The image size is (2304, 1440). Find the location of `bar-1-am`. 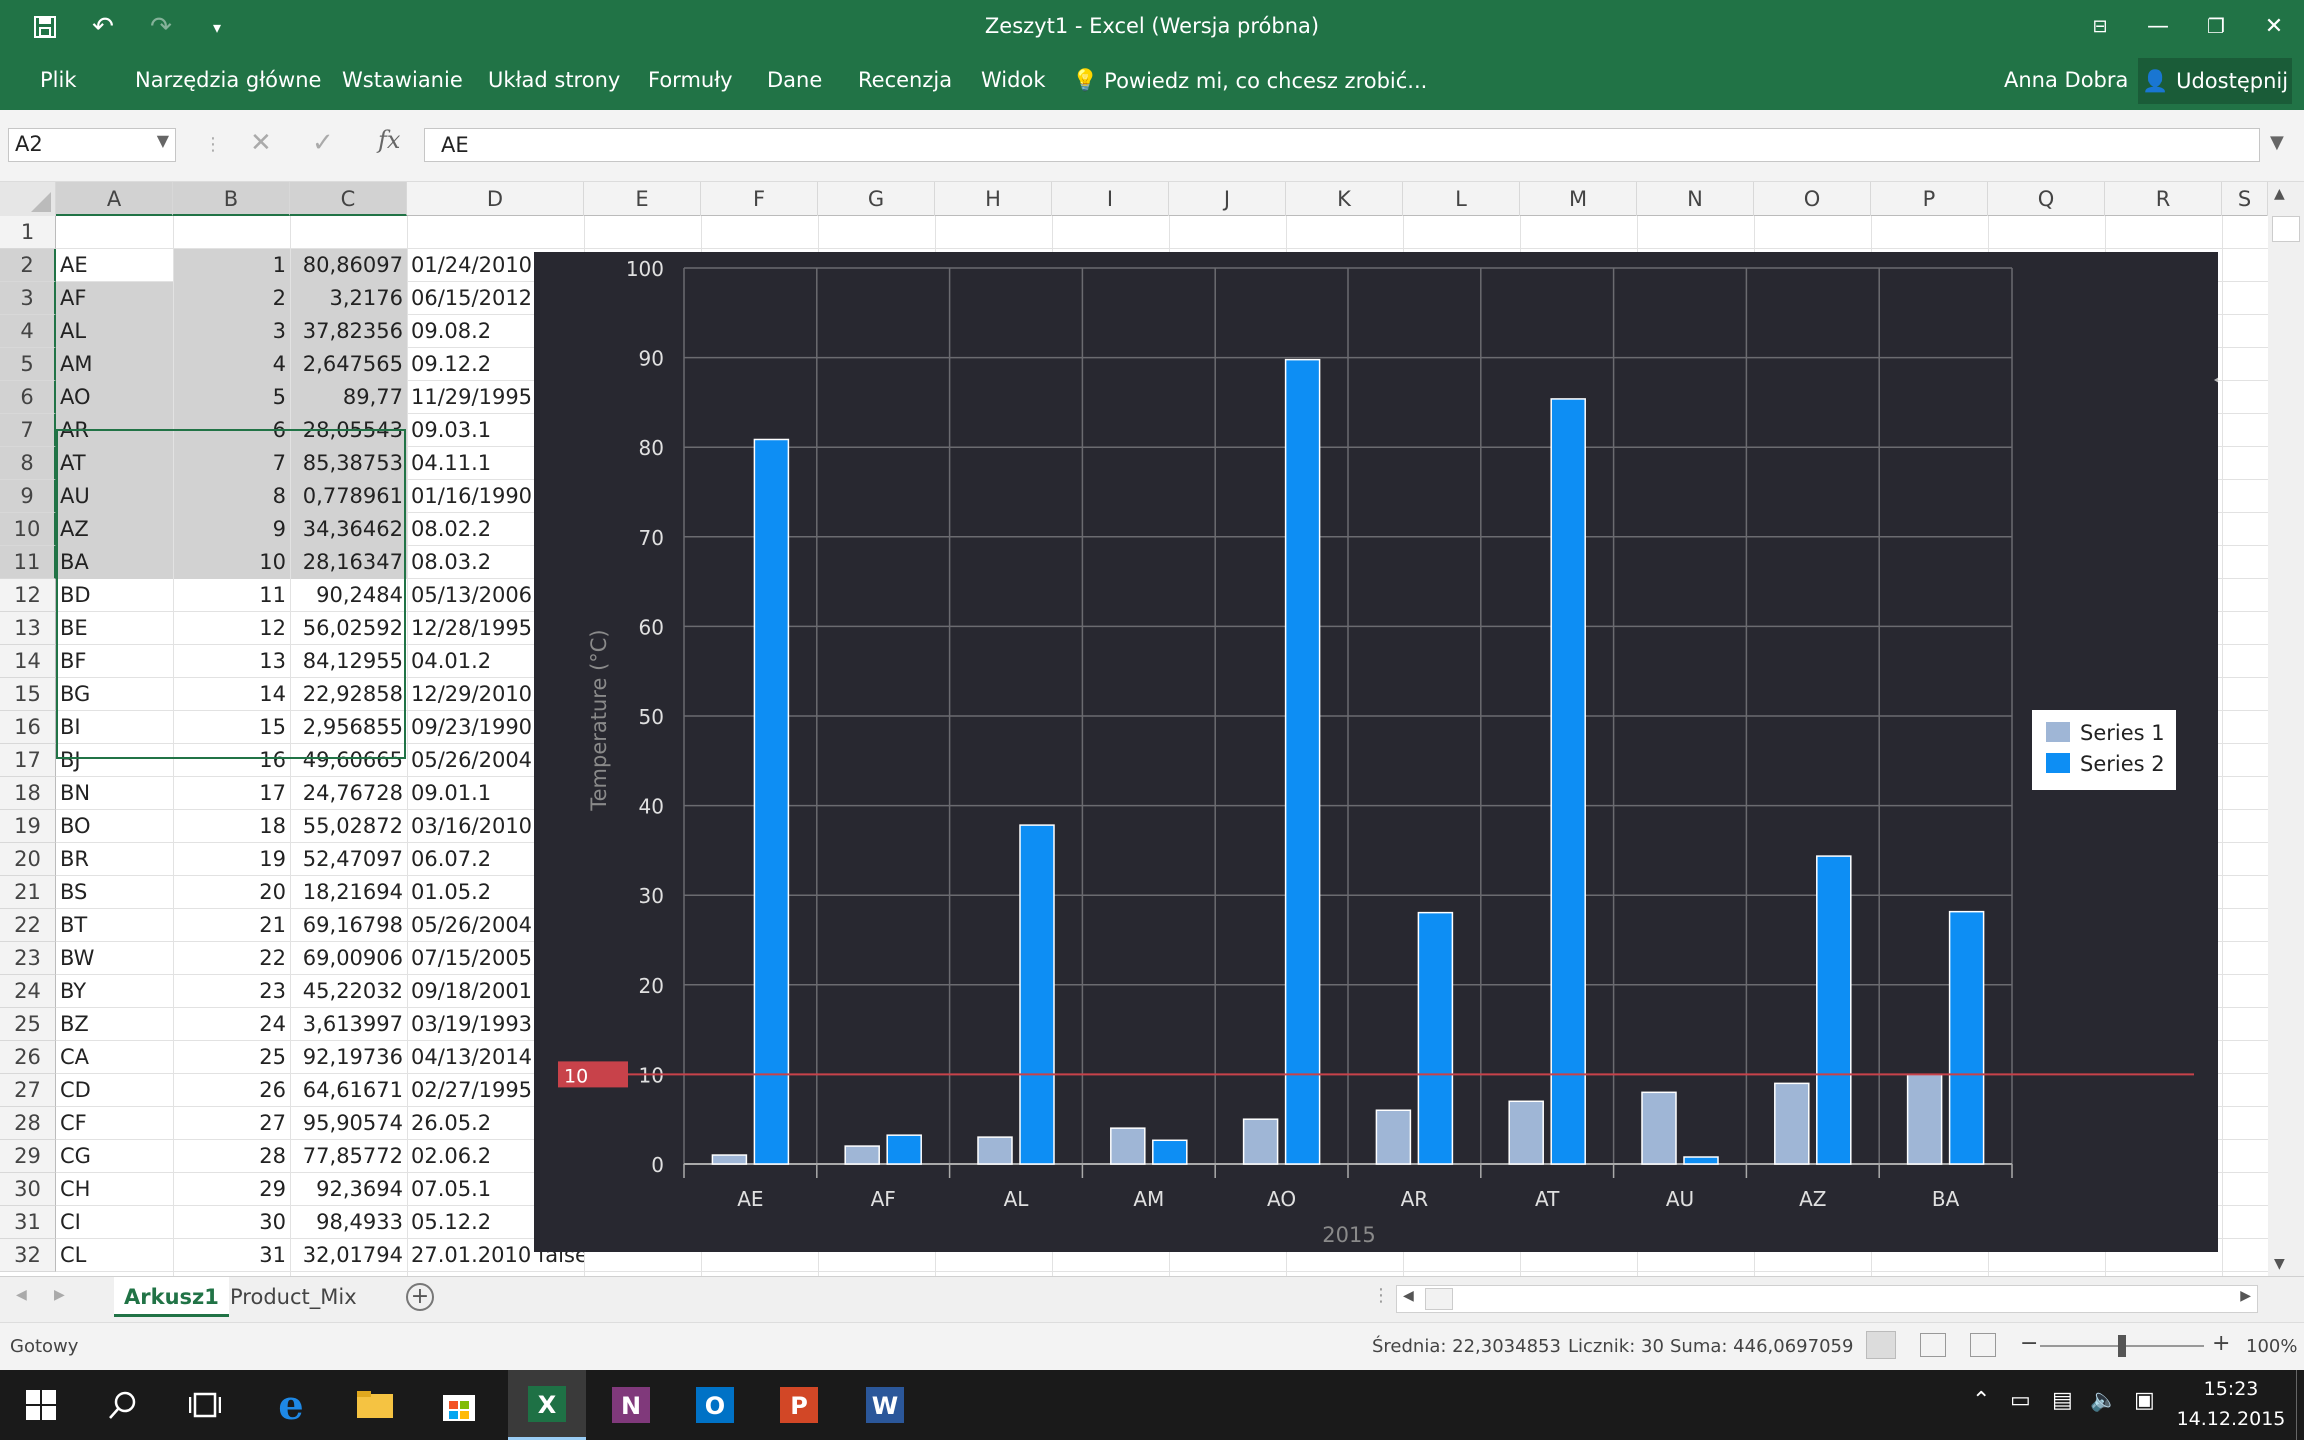

bar-1-am is located at coordinates (1128, 1146).